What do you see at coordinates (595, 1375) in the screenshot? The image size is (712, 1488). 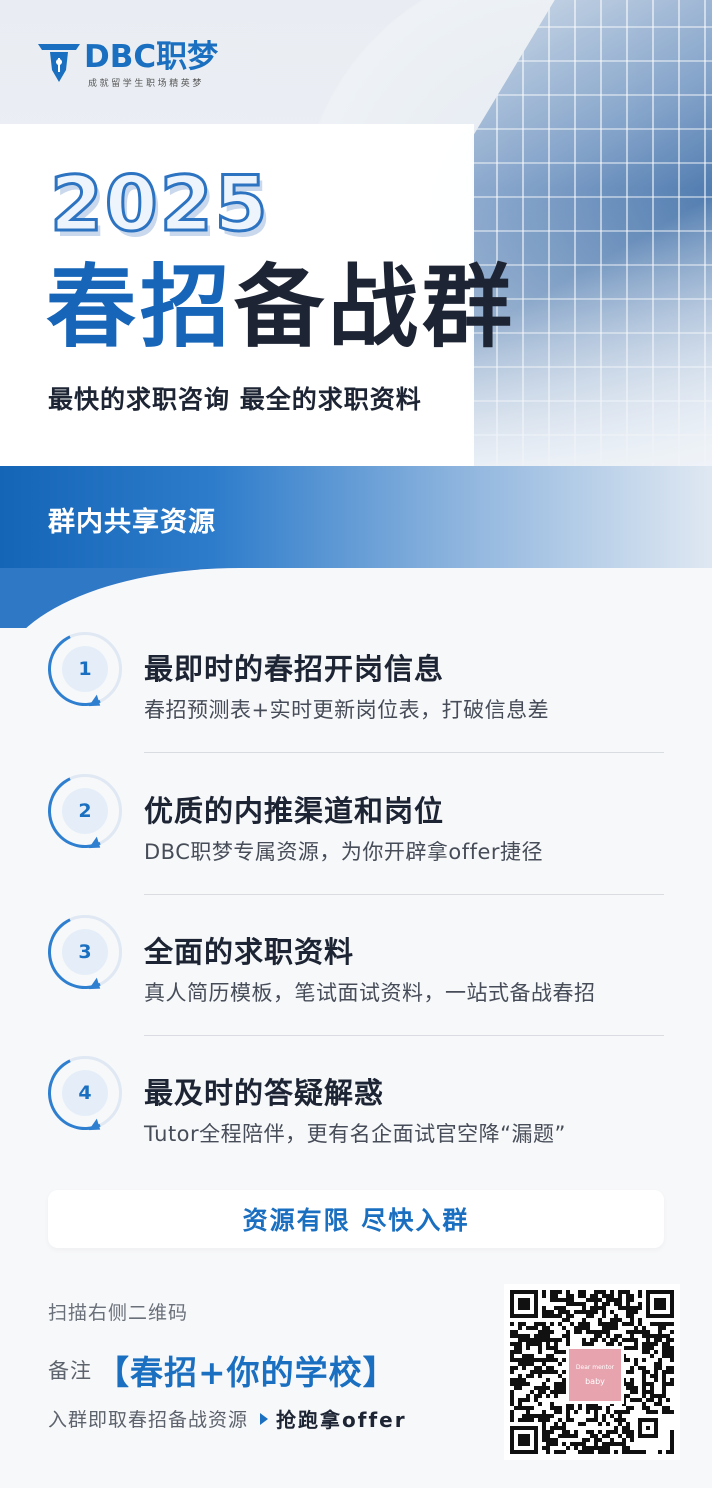 I see `qr-center-badge: Dear mentor baby` at bounding box center [595, 1375].